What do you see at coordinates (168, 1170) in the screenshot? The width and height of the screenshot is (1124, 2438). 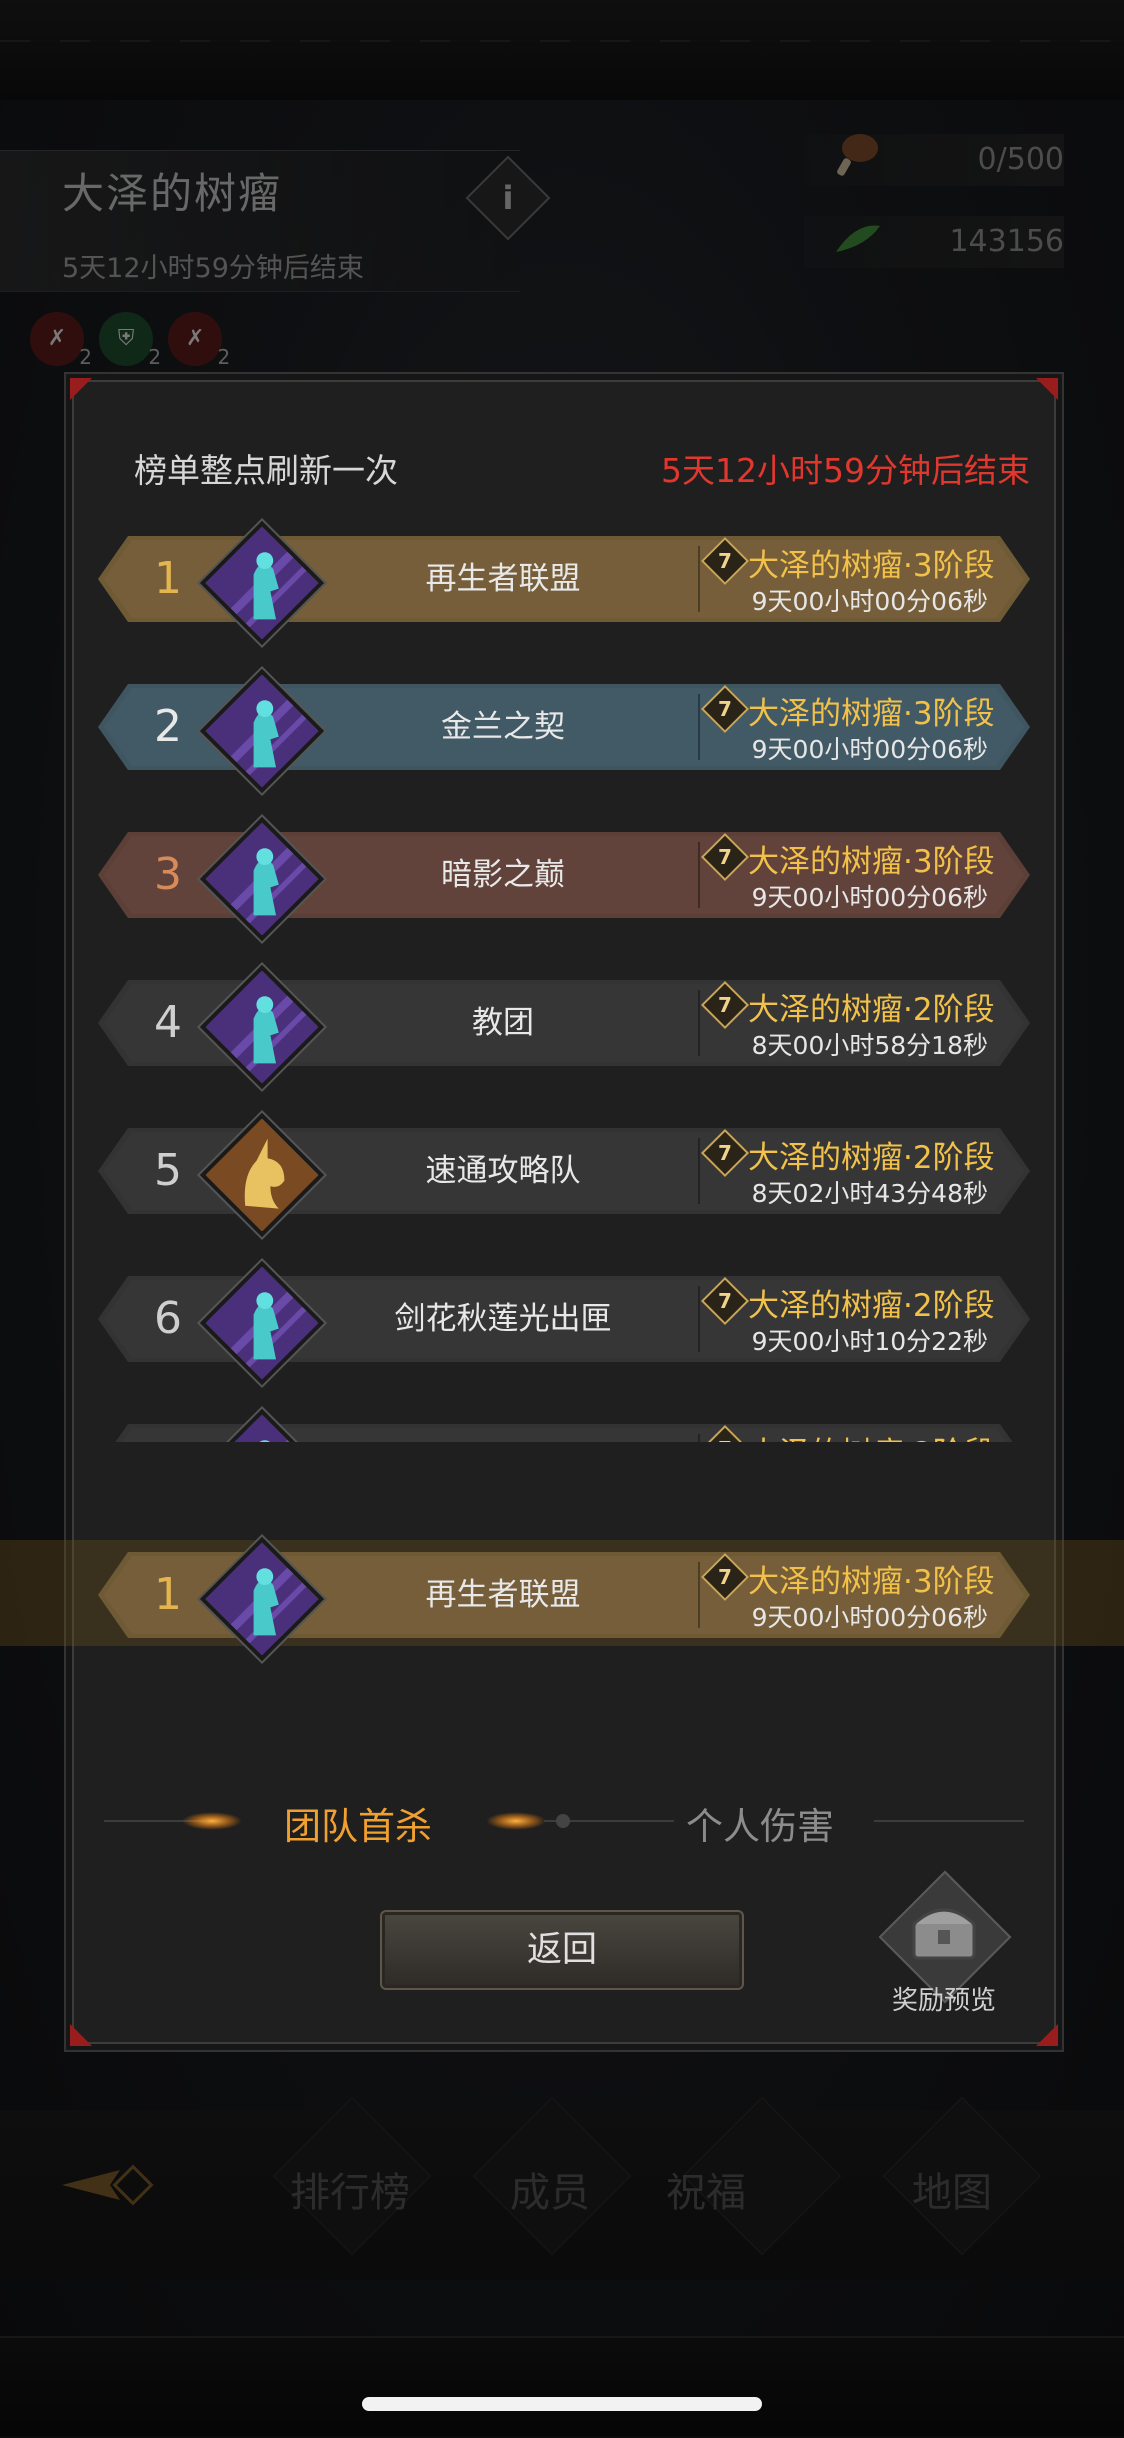 I see `rank-number: 5` at bounding box center [168, 1170].